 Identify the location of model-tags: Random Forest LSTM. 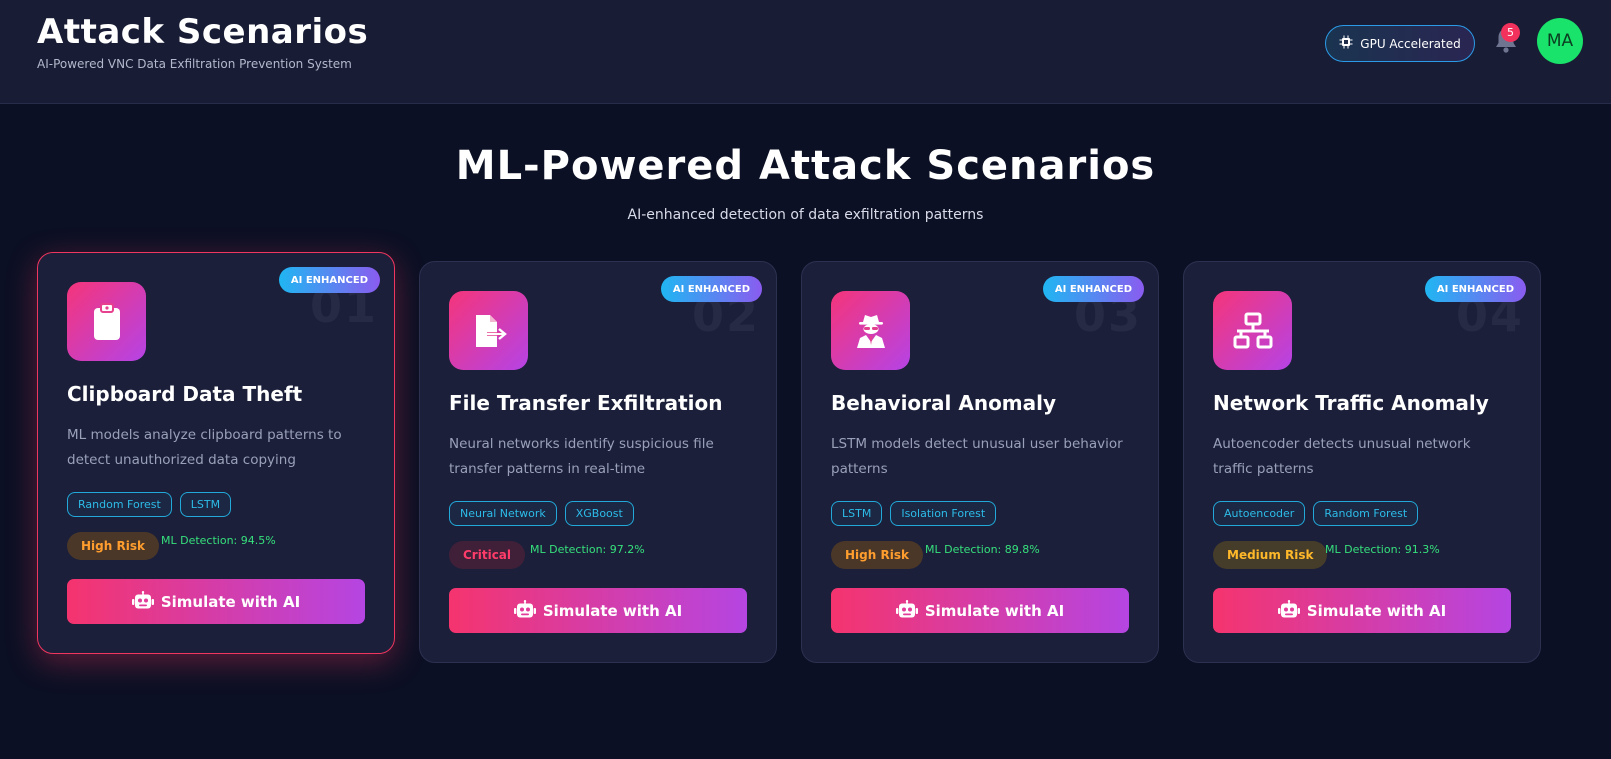
(149, 504).